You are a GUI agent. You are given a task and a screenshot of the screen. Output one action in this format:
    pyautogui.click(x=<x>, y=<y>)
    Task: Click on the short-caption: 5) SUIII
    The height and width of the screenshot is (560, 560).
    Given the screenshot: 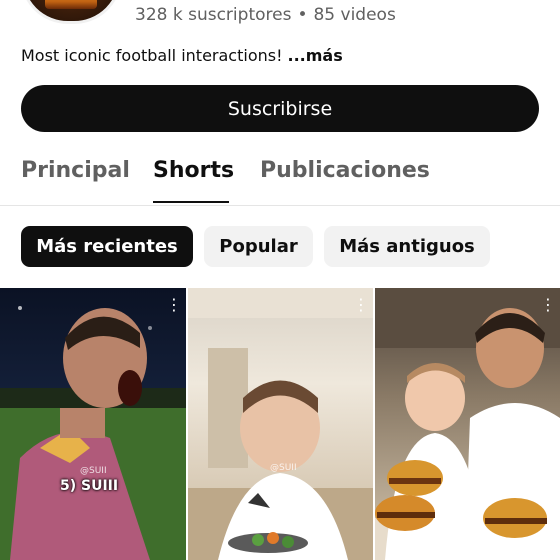 What is the action you would take?
    pyautogui.click(x=89, y=486)
    